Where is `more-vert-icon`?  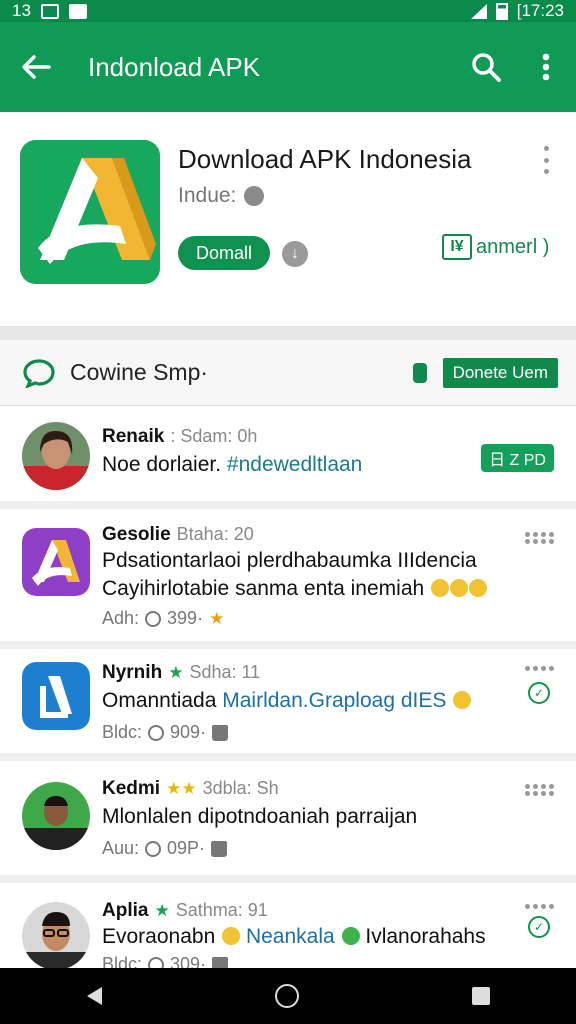
more-vert-icon is located at coordinates (546, 67).